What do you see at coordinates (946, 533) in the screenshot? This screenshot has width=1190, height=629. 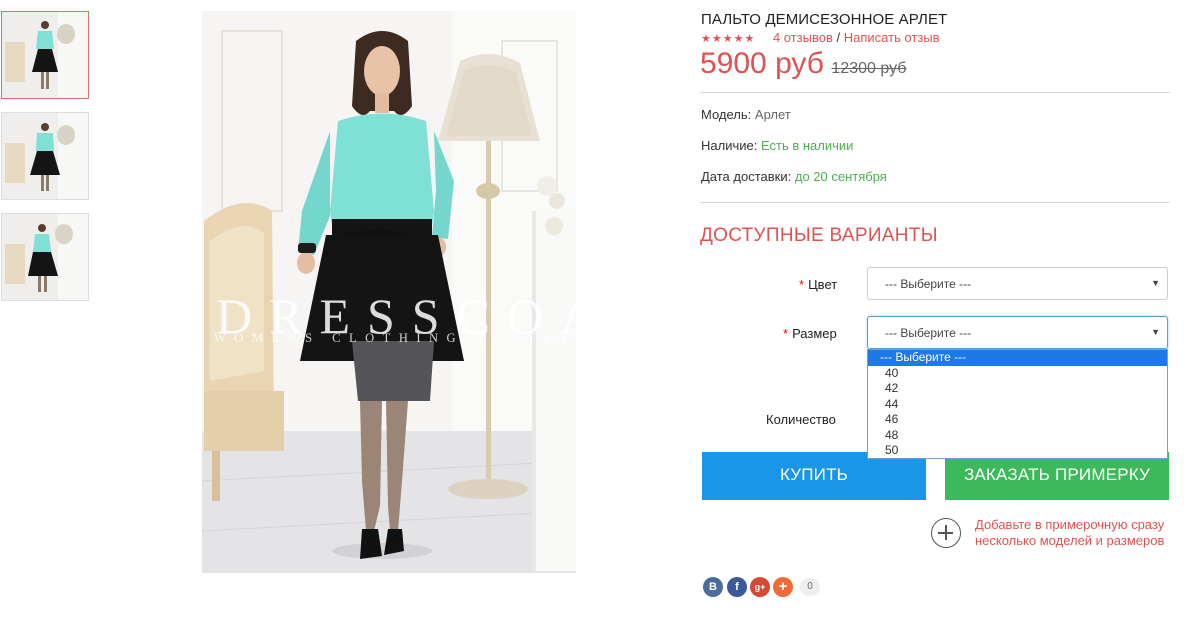 I see `add-to-fitting-plus-icon` at bounding box center [946, 533].